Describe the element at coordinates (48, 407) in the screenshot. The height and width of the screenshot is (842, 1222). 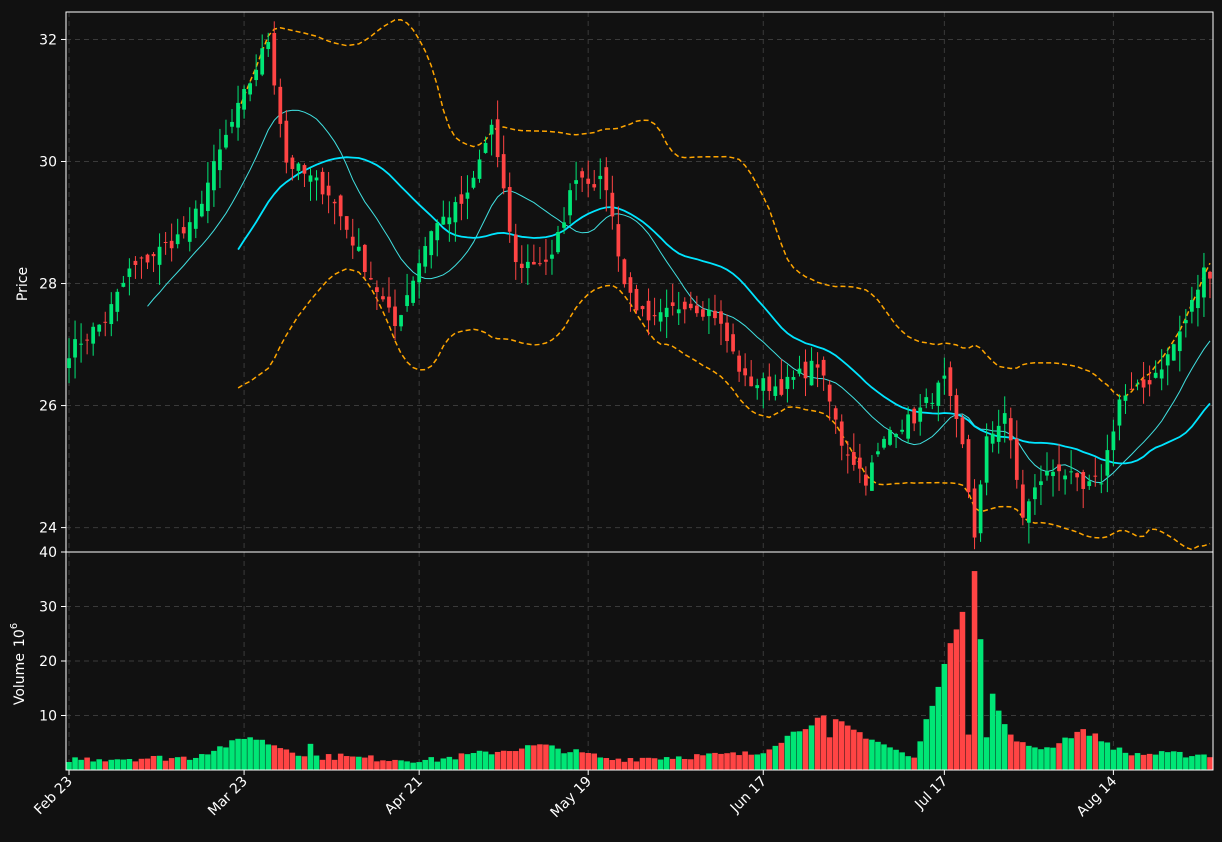
I see `price-tick-label: 26` at that location.